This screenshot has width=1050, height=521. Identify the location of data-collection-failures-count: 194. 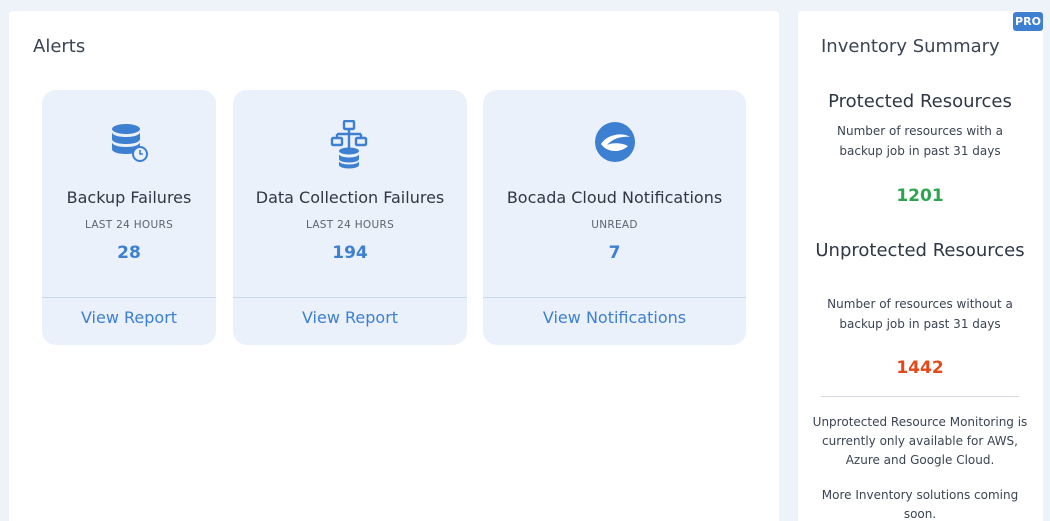
(350, 253).